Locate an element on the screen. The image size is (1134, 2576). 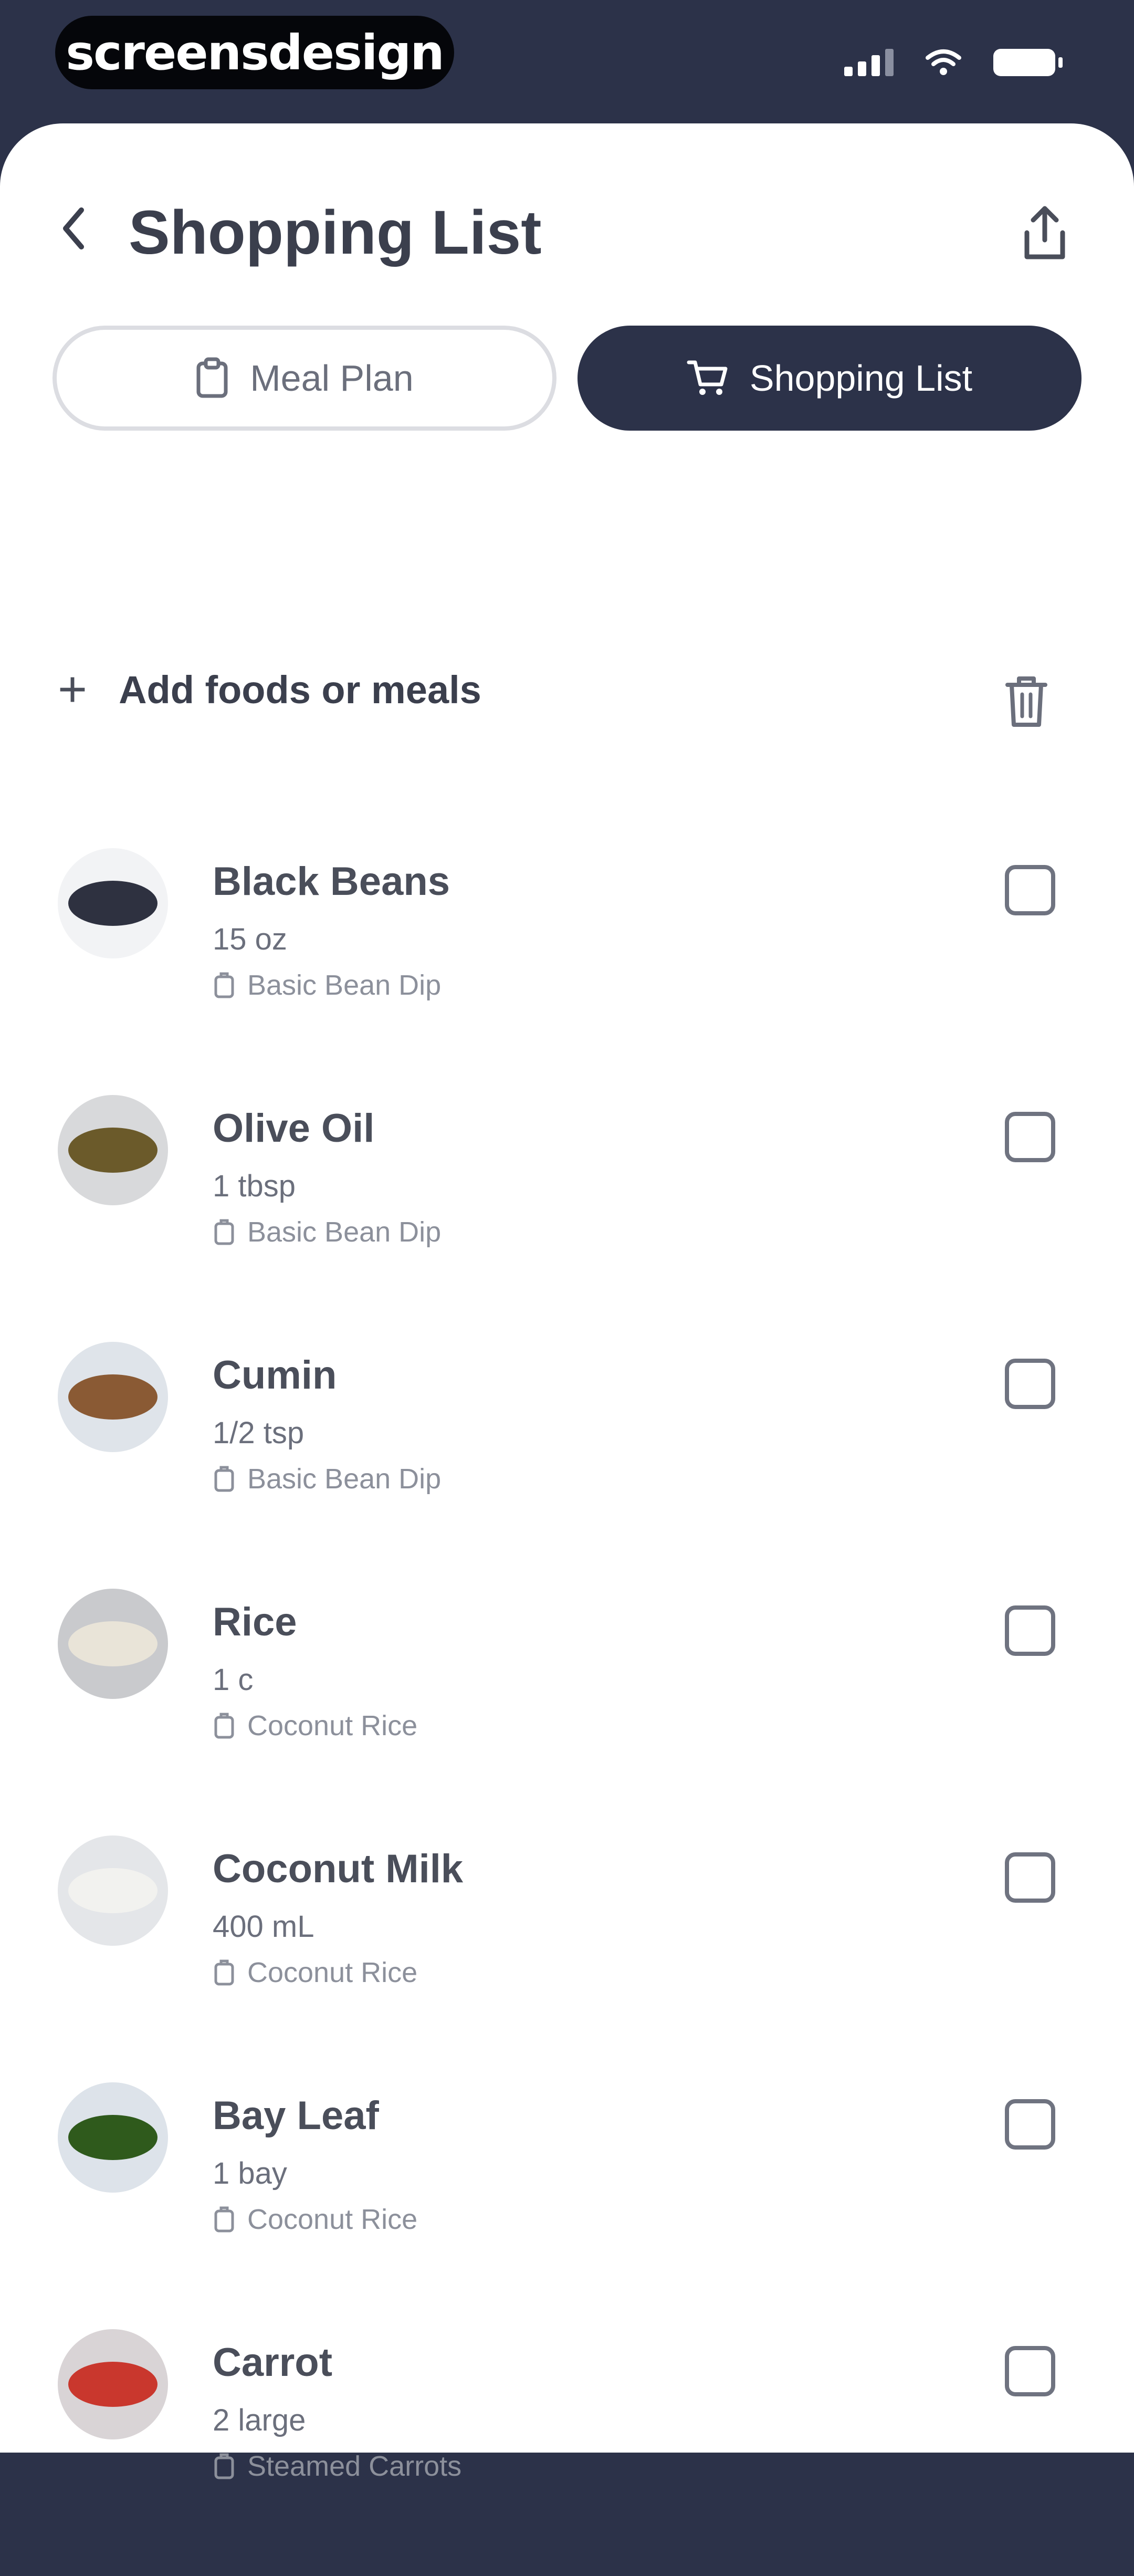
brand-badge: screensdesign is located at coordinates (254, 52).